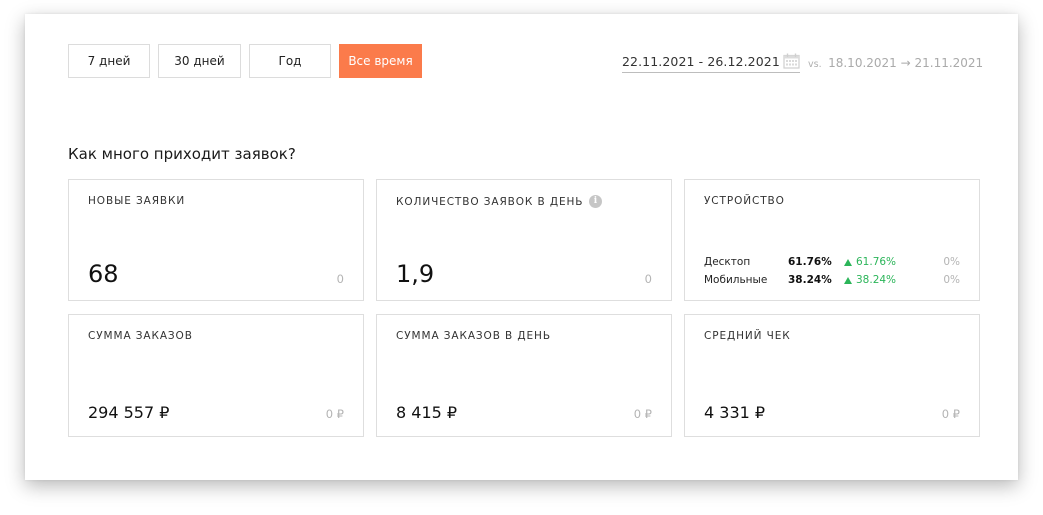  What do you see at coordinates (876, 262) in the screenshot?
I see `device-delta-value: 61.76%` at bounding box center [876, 262].